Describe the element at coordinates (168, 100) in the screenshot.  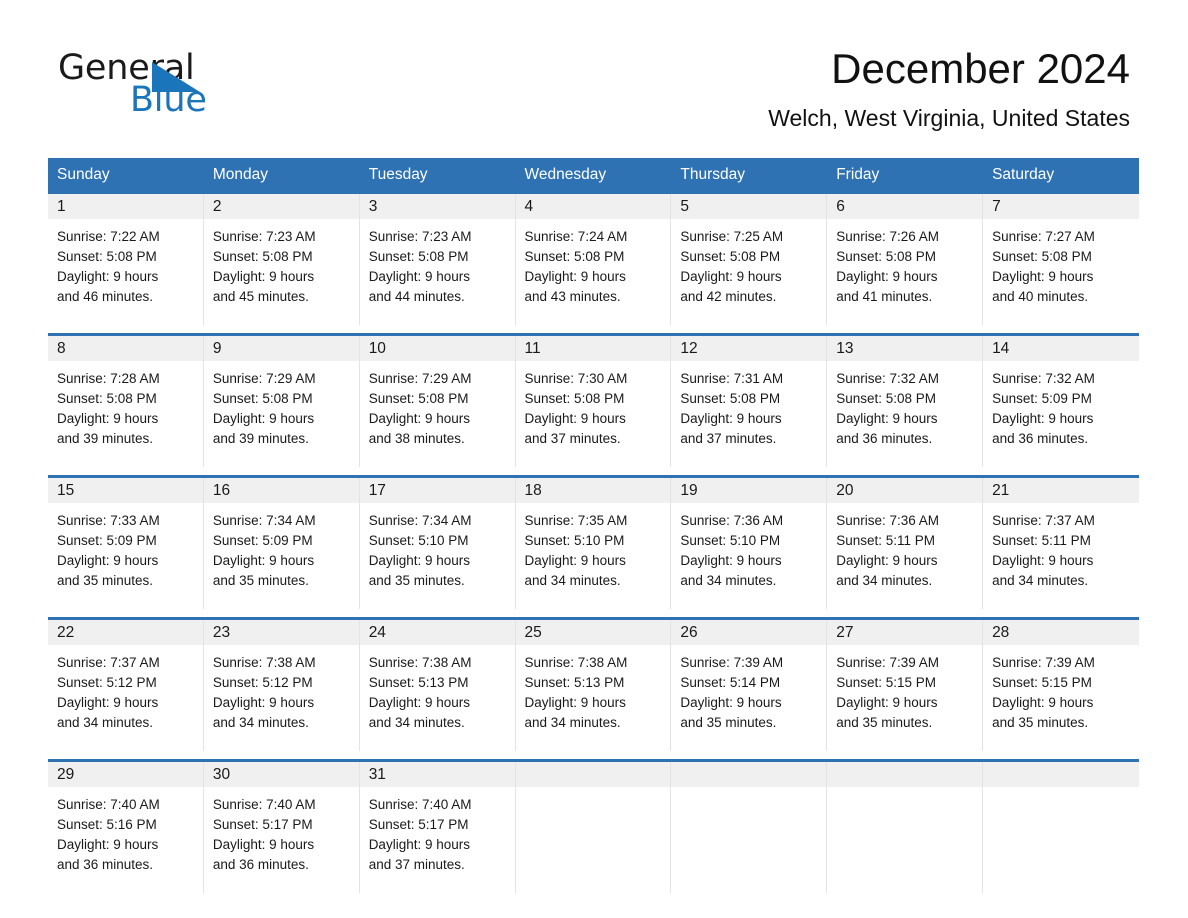
I see `logo-text-blue: Blue` at that location.